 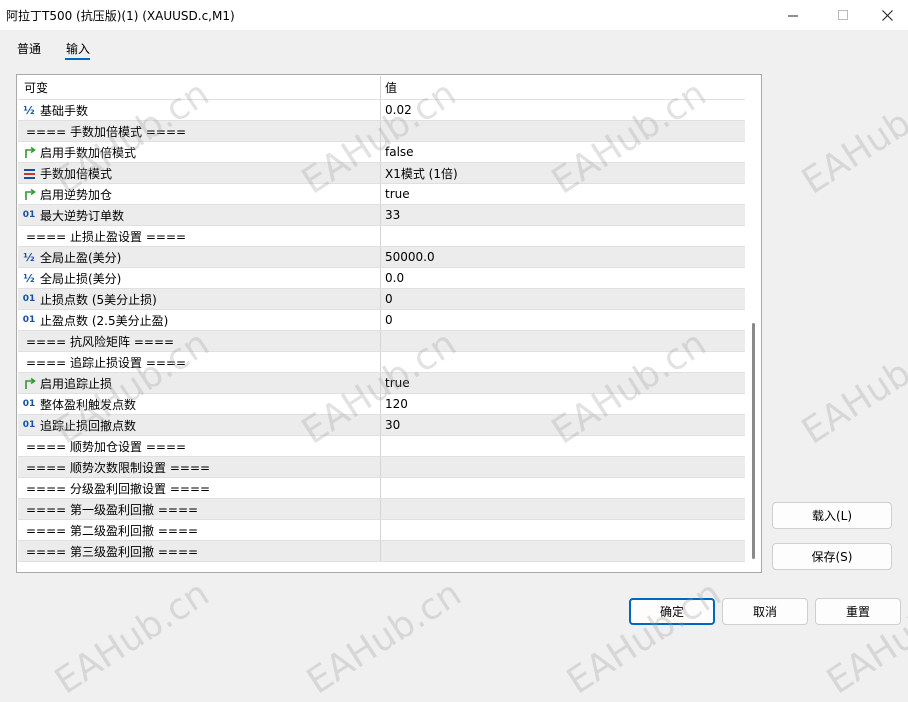 I want to click on ok-button: 确定, so click(x=672, y=611).